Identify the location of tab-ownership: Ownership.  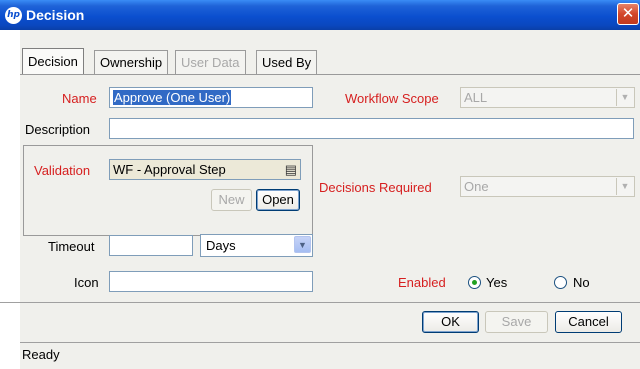
(131, 62).